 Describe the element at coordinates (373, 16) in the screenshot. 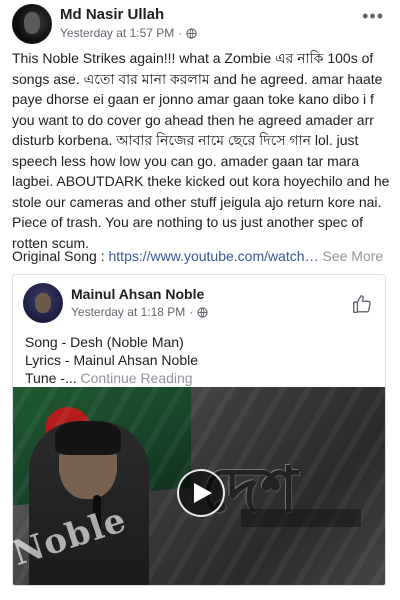

I see `more-options-icon: •••` at that location.